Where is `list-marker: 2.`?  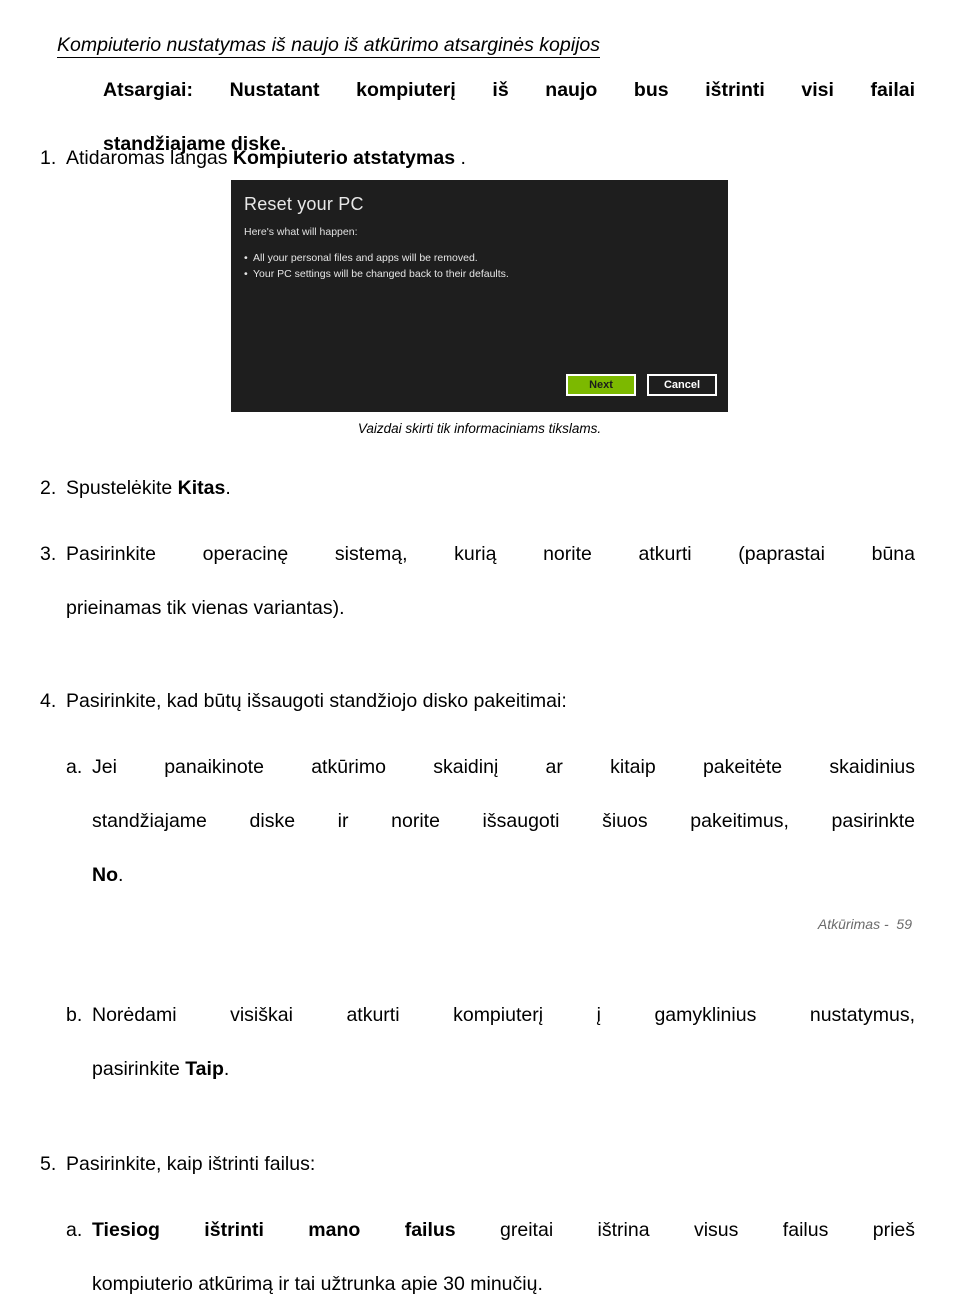 list-marker: 2. is located at coordinates (48, 488).